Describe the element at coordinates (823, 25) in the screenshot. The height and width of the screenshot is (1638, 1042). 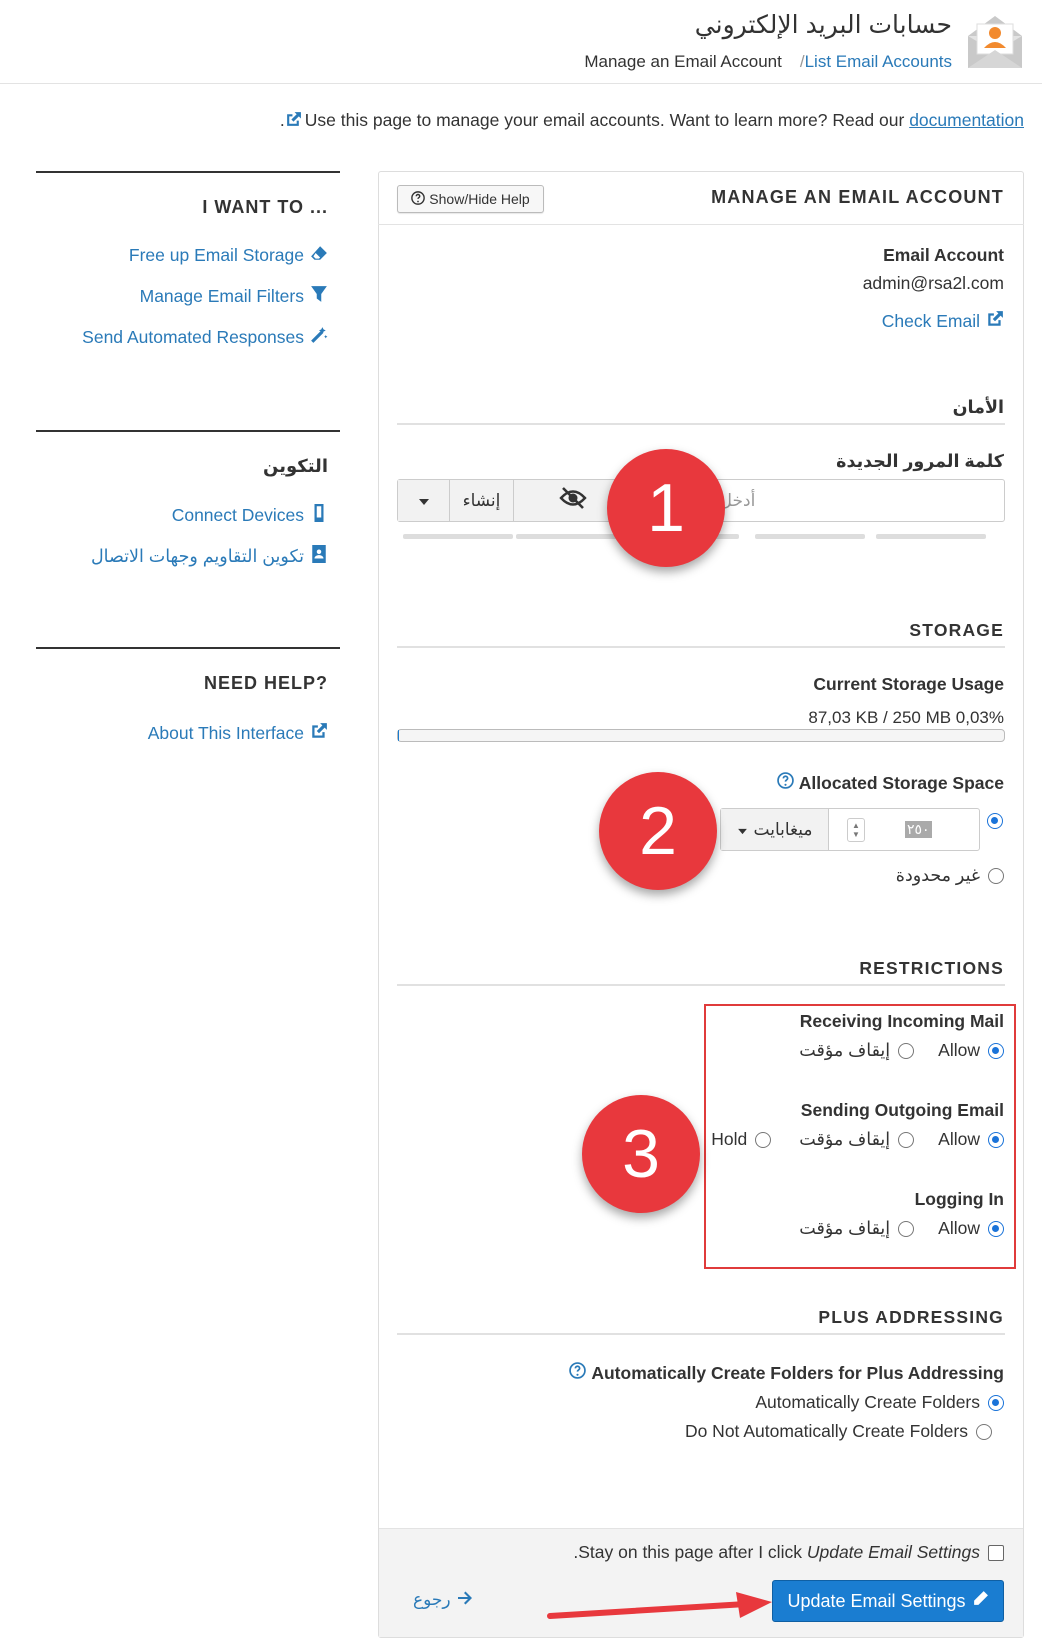
I see `page-title: حسابات البريد الإلكتروني` at that location.